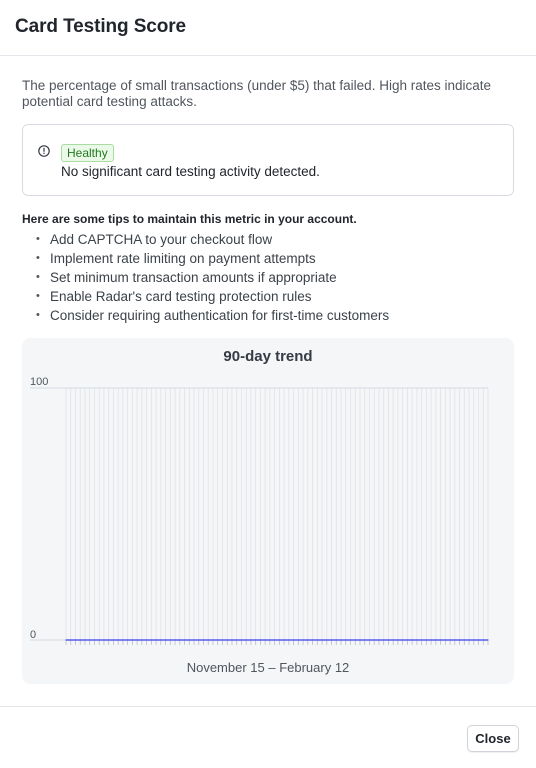  Describe the element at coordinates (39, 382) in the screenshot. I see `y-tick-label: 100` at that location.